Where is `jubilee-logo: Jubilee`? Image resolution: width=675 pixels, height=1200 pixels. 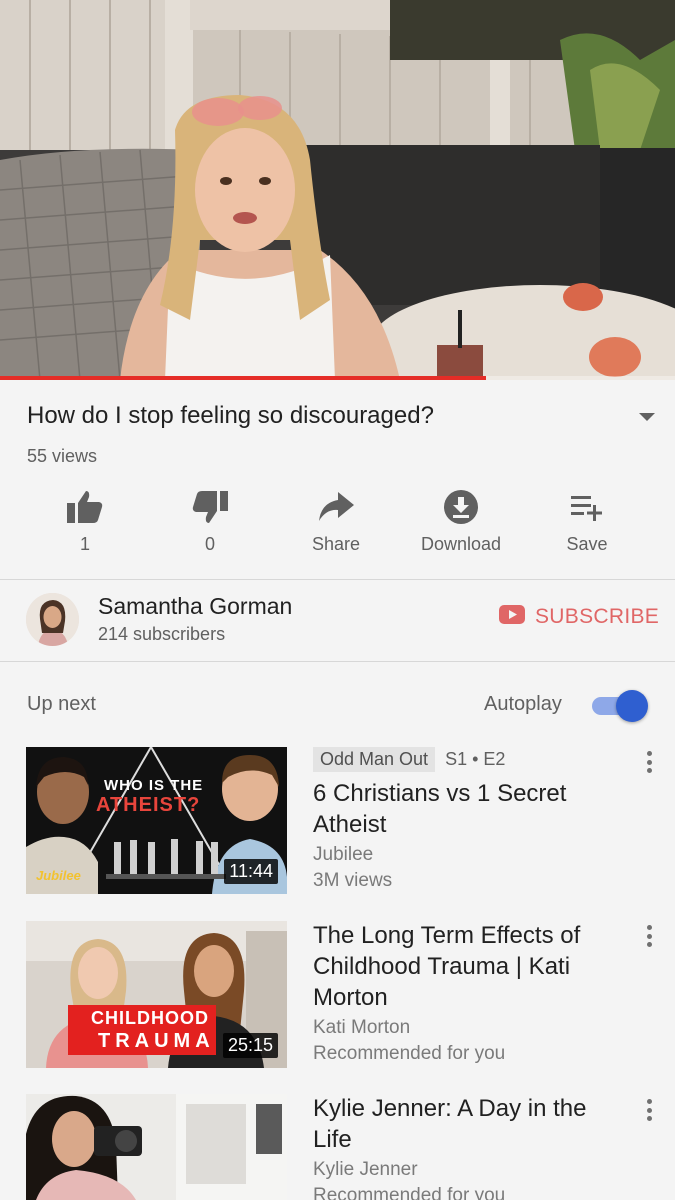
jubilee-logo: Jubilee is located at coordinates (58, 875).